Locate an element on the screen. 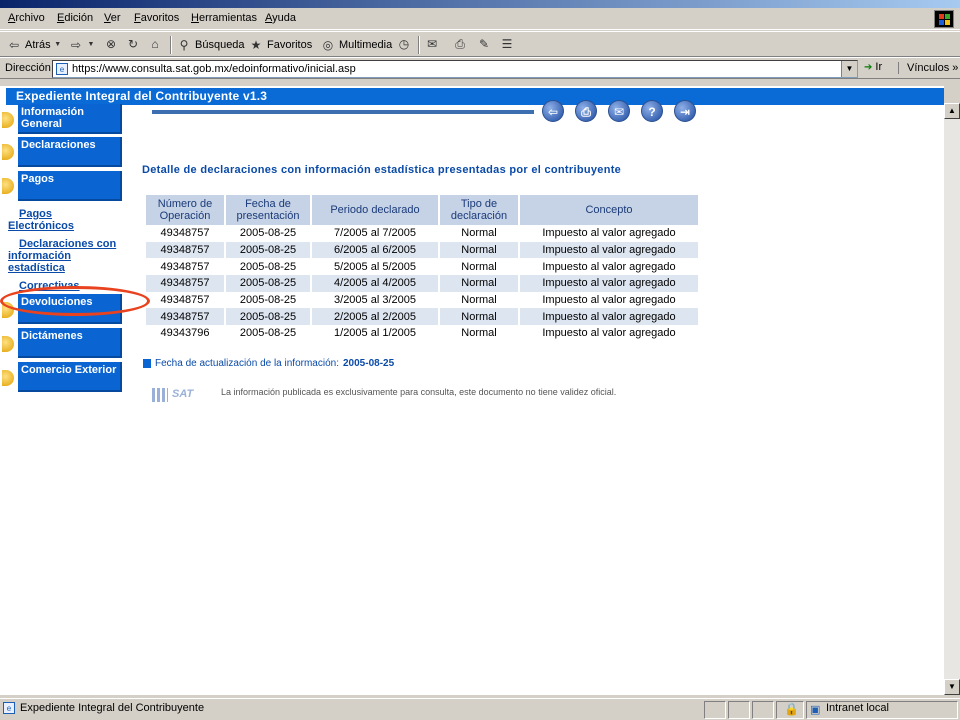  discuss-icon: ☰ is located at coordinates (507, 44).